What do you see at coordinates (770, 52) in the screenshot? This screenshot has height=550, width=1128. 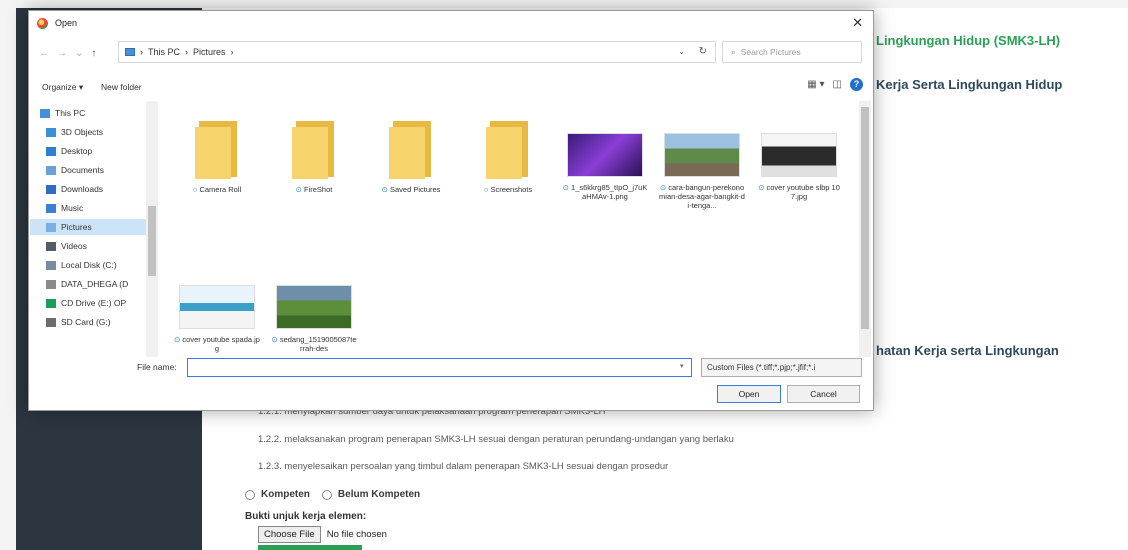 I see `search-placeholder: Search Pictures` at bounding box center [770, 52].